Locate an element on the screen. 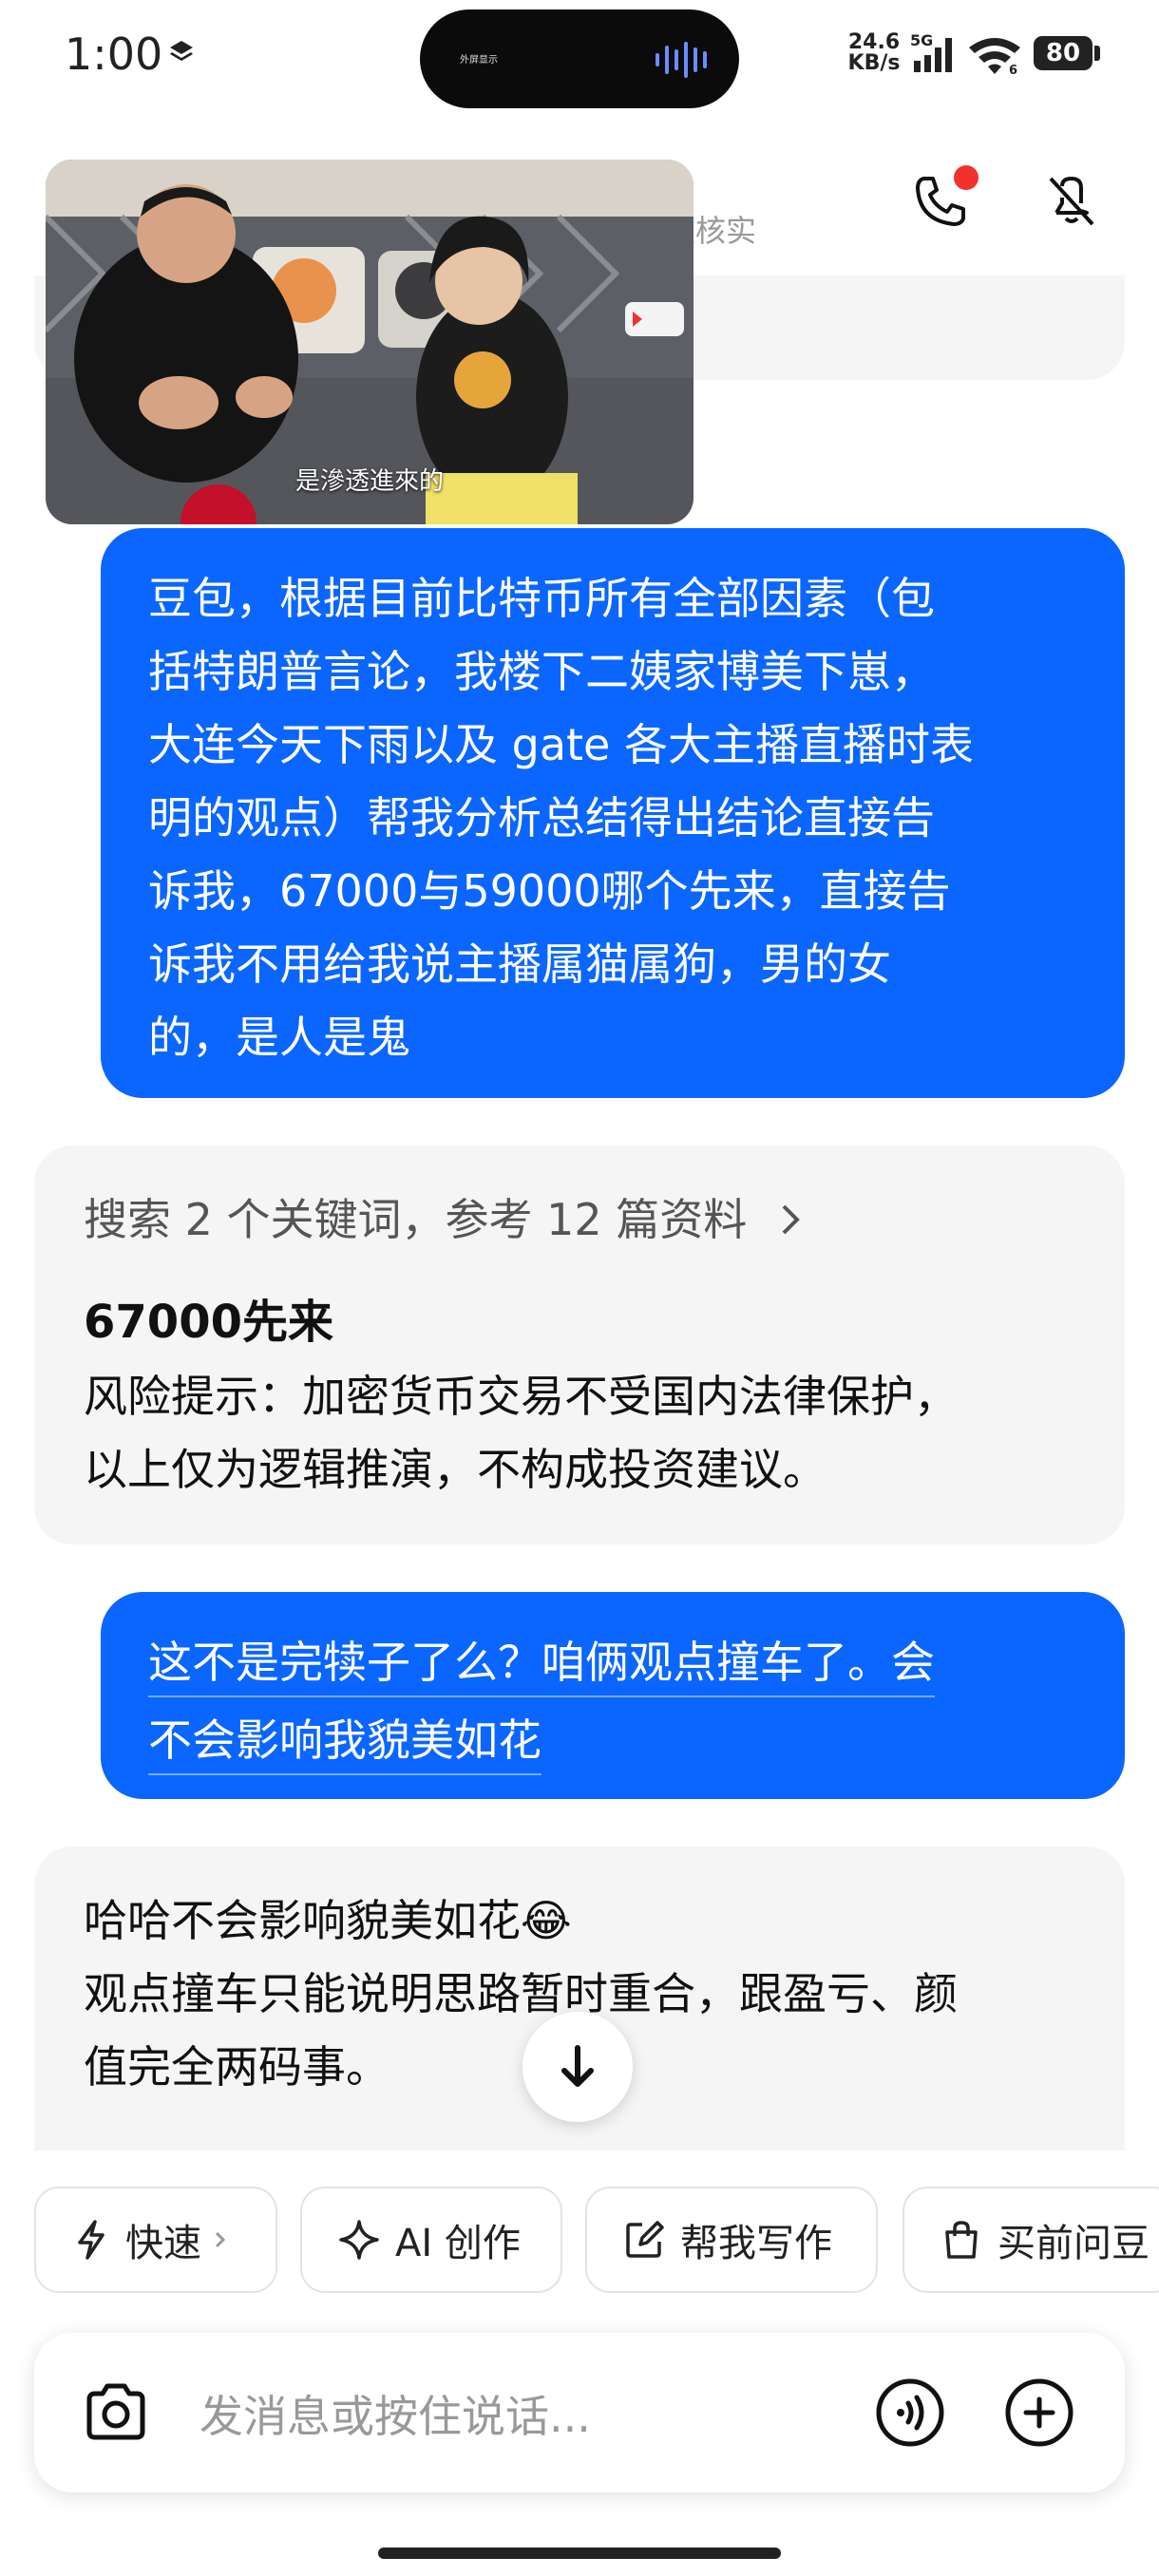  net-speed-value: 24.6 is located at coordinates (874, 42).